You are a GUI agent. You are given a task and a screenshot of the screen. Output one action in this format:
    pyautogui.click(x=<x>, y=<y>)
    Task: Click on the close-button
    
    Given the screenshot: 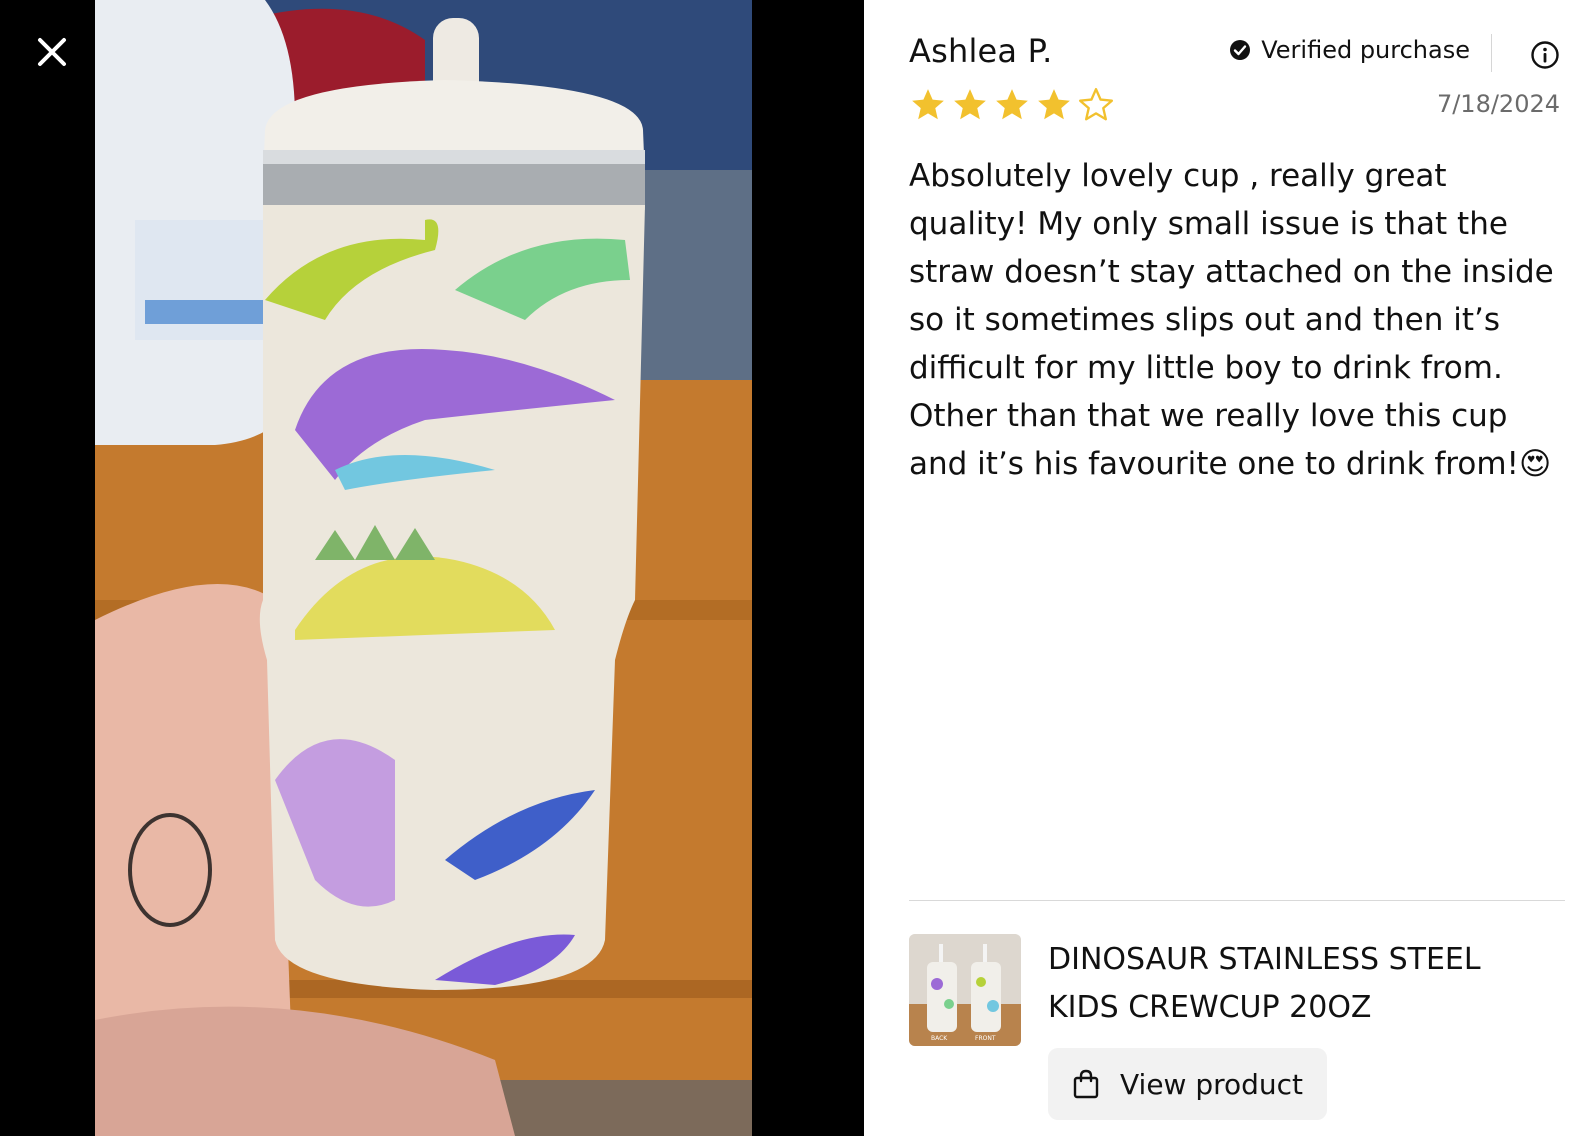 What is the action you would take?
    pyautogui.click(x=52, y=52)
    